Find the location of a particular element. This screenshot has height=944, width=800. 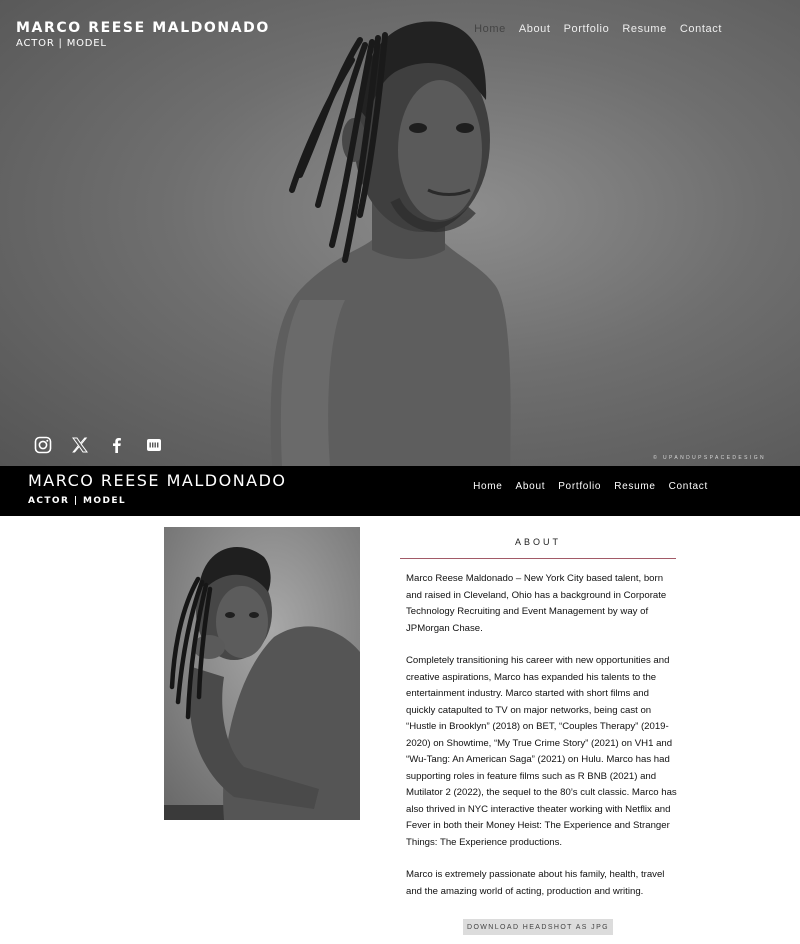

header-nav-resume: Resume is located at coordinates (634, 486).